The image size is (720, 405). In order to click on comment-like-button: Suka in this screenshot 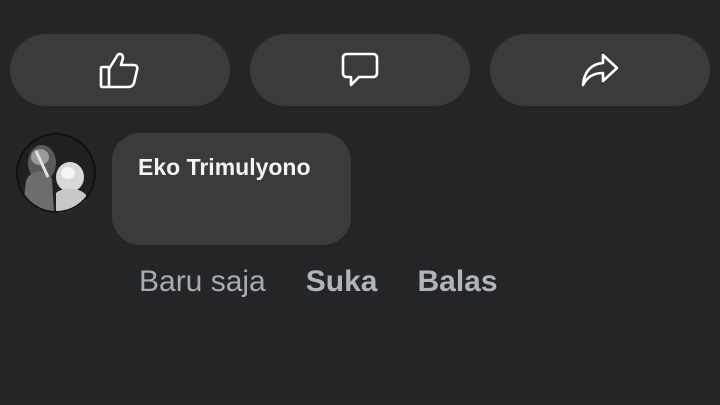, I will do `click(342, 282)`.